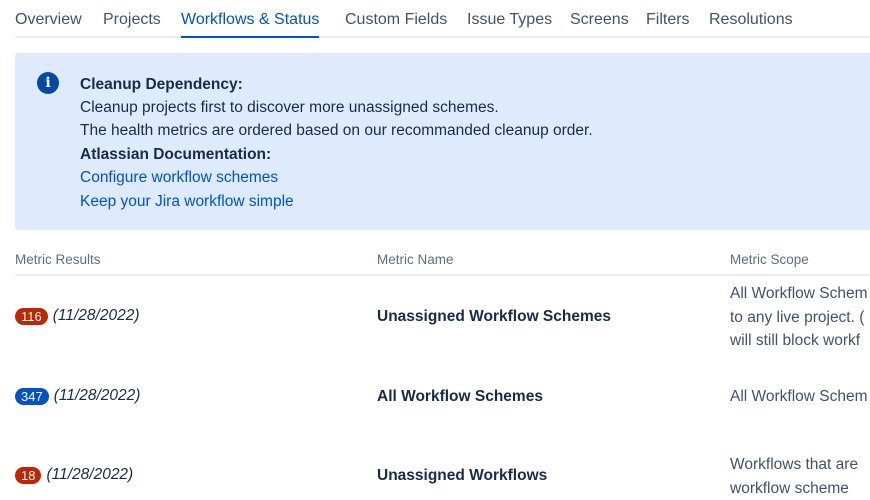 The width and height of the screenshot is (870, 500). What do you see at coordinates (599, 20) in the screenshot?
I see `tab-screens: Screens` at bounding box center [599, 20].